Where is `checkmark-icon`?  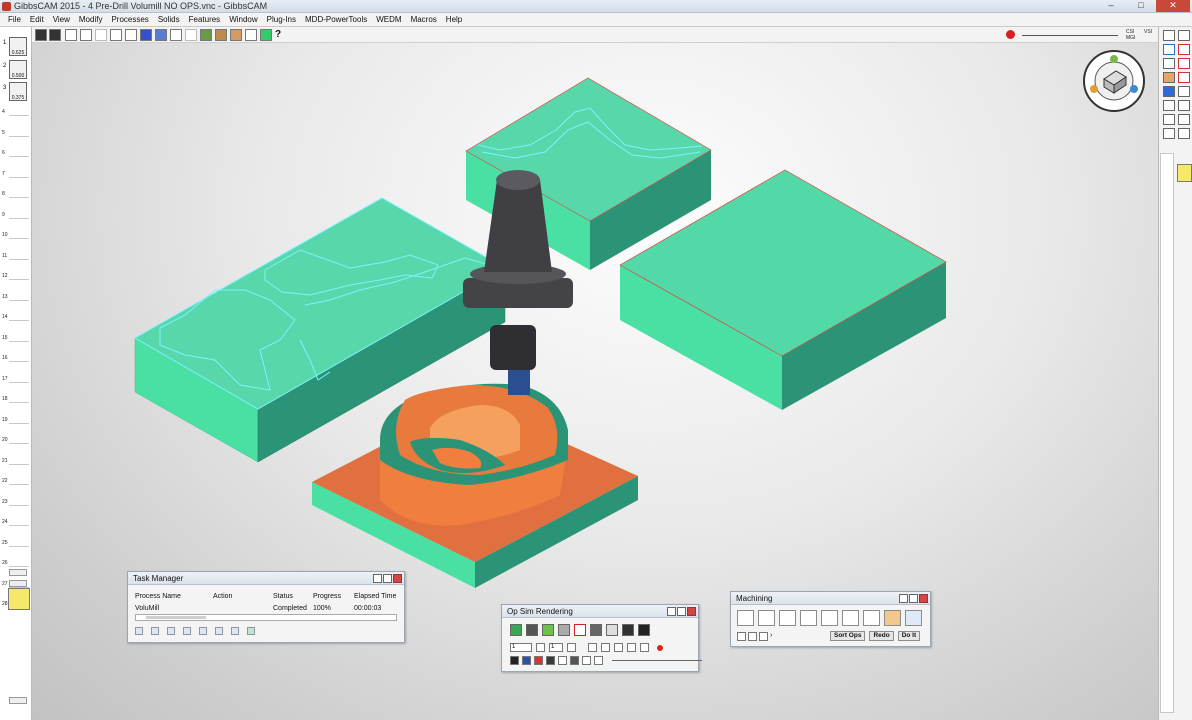 checkmark-icon is located at coordinates (580, 630).